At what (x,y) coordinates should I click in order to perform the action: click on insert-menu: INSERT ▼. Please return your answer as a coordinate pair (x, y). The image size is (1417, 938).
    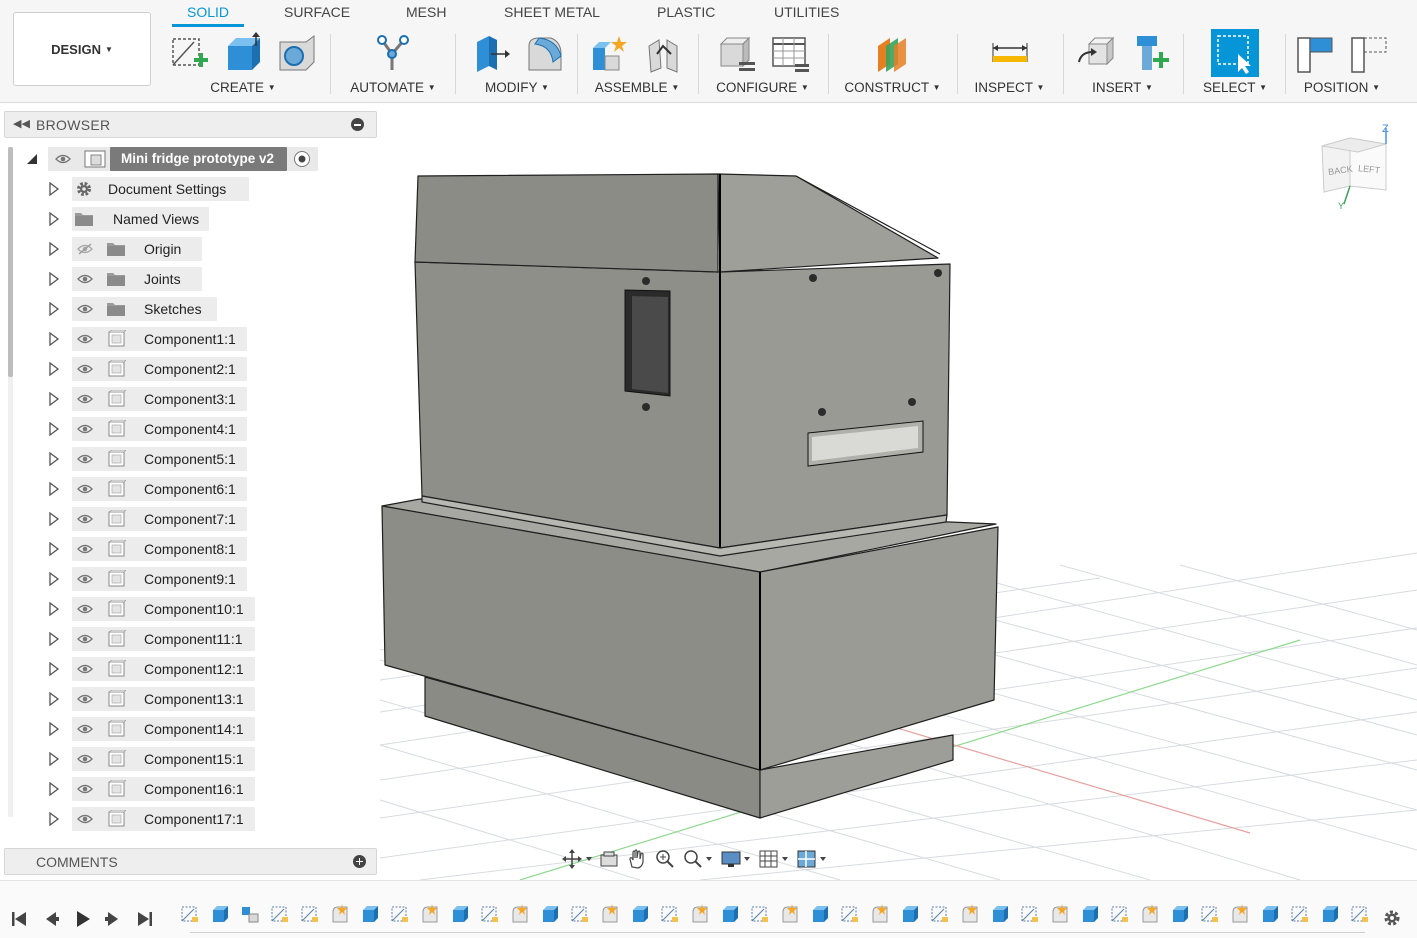
    Looking at the image, I should click on (1122, 87).